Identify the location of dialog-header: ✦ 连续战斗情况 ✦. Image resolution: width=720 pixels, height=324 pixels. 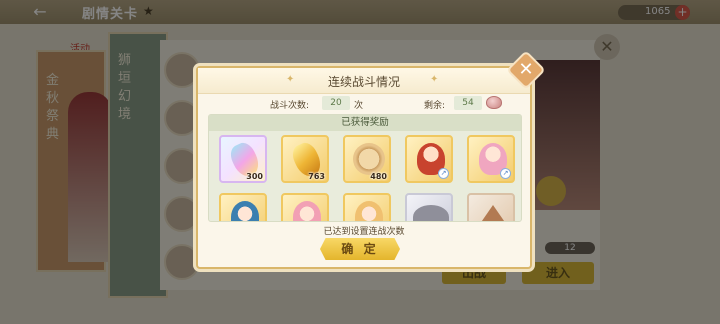
(364, 81).